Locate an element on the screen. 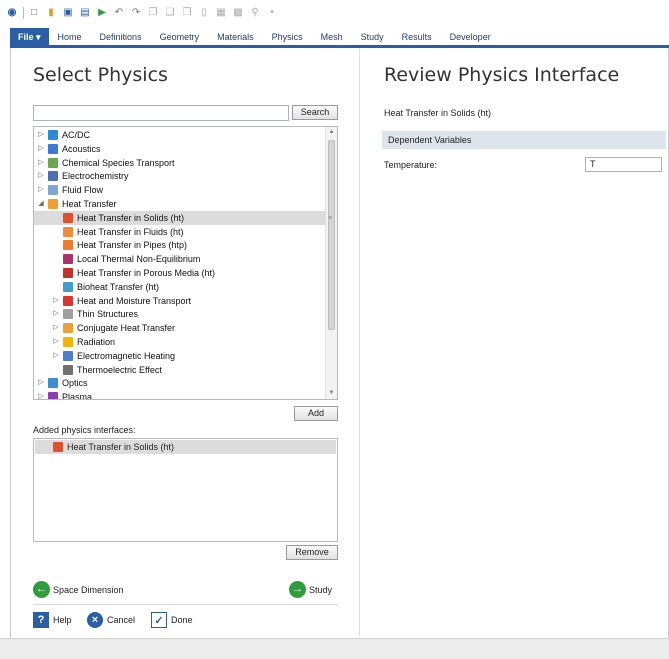  table-icon: ▩ is located at coordinates (238, 13).